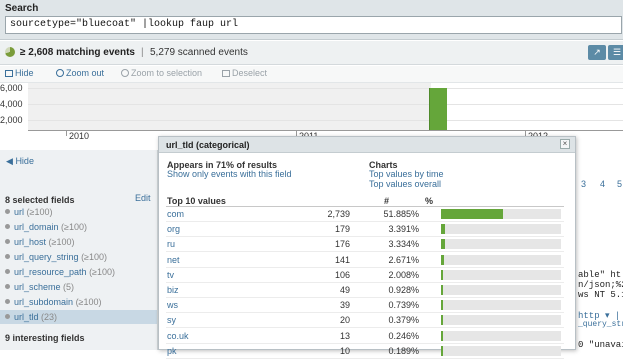 This screenshot has width=623, height=359. Describe the element at coordinates (403, 335) in the screenshot. I see `top-value-percent: 0.246%` at that location.